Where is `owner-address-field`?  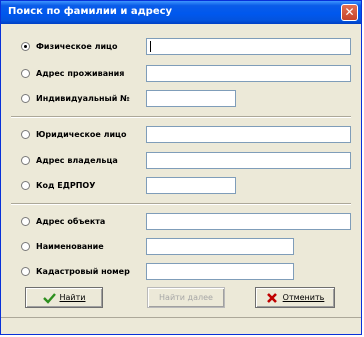 owner-address-field is located at coordinates (248, 160).